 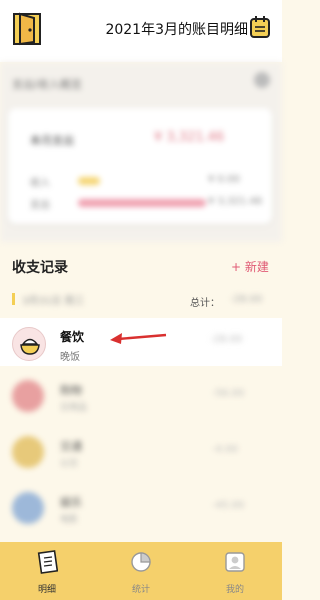 What do you see at coordinates (72, 337) in the screenshot?
I see `item-category: 餐饮` at bounding box center [72, 337].